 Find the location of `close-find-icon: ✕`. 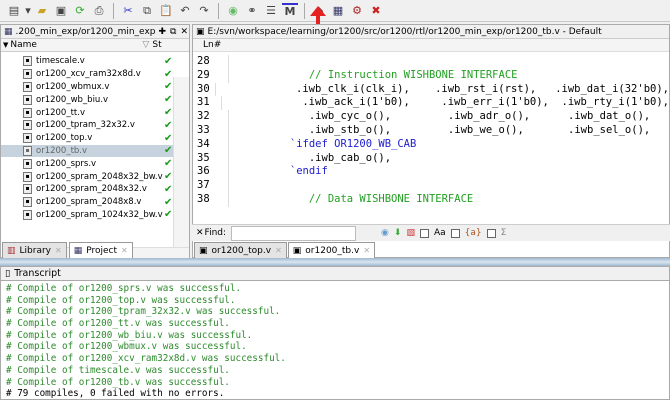

close-find-icon: ✕ is located at coordinates (200, 233).